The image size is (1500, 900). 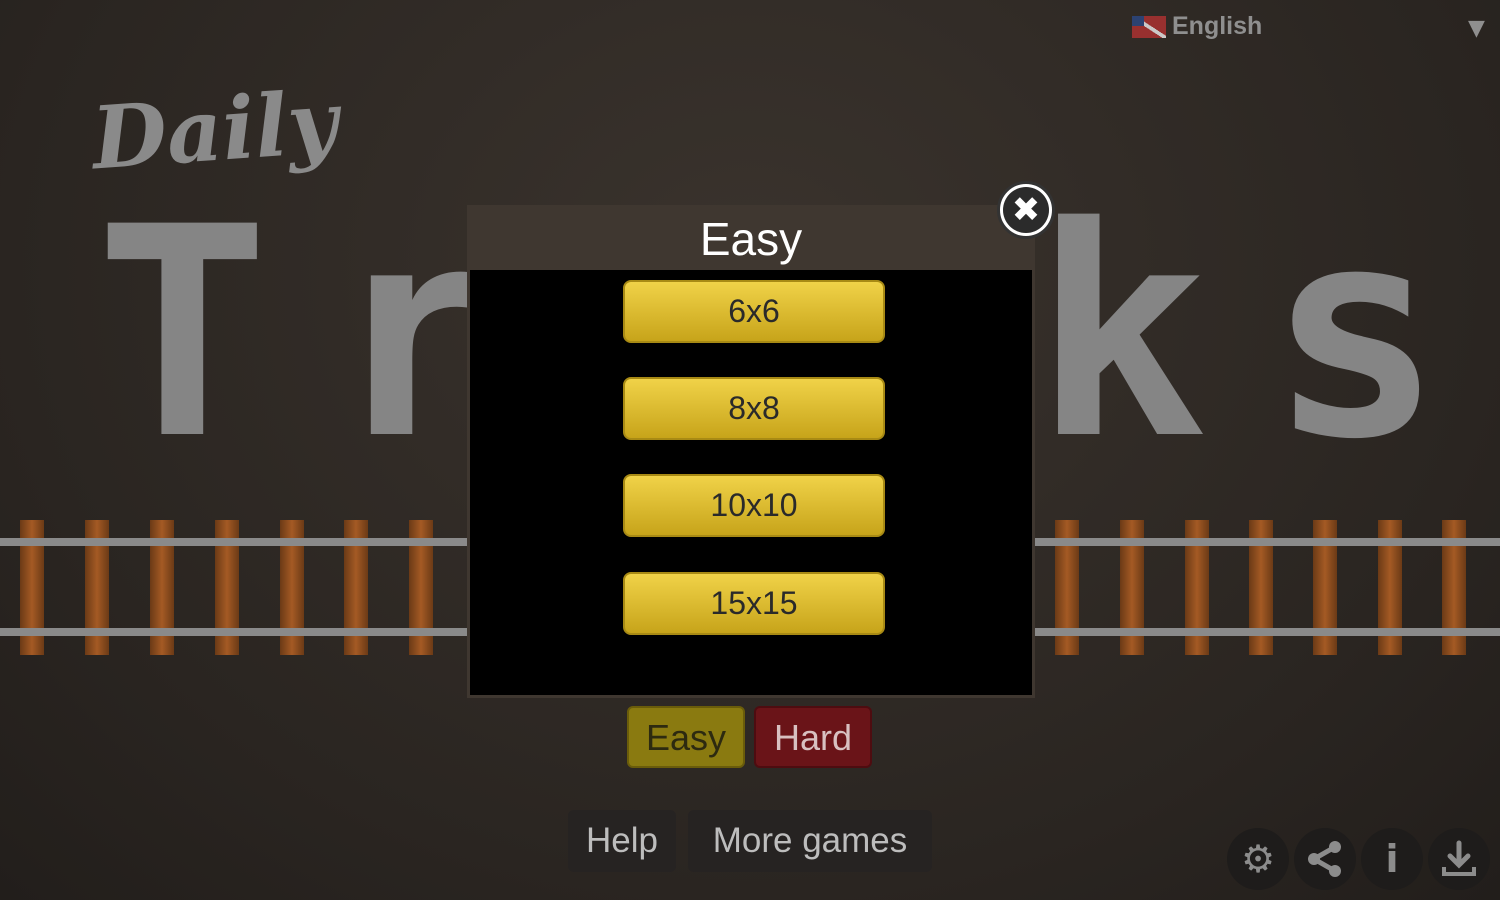 What do you see at coordinates (1476, 28) in the screenshot?
I see `dropdown-arrow-icon: ▼` at bounding box center [1476, 28].